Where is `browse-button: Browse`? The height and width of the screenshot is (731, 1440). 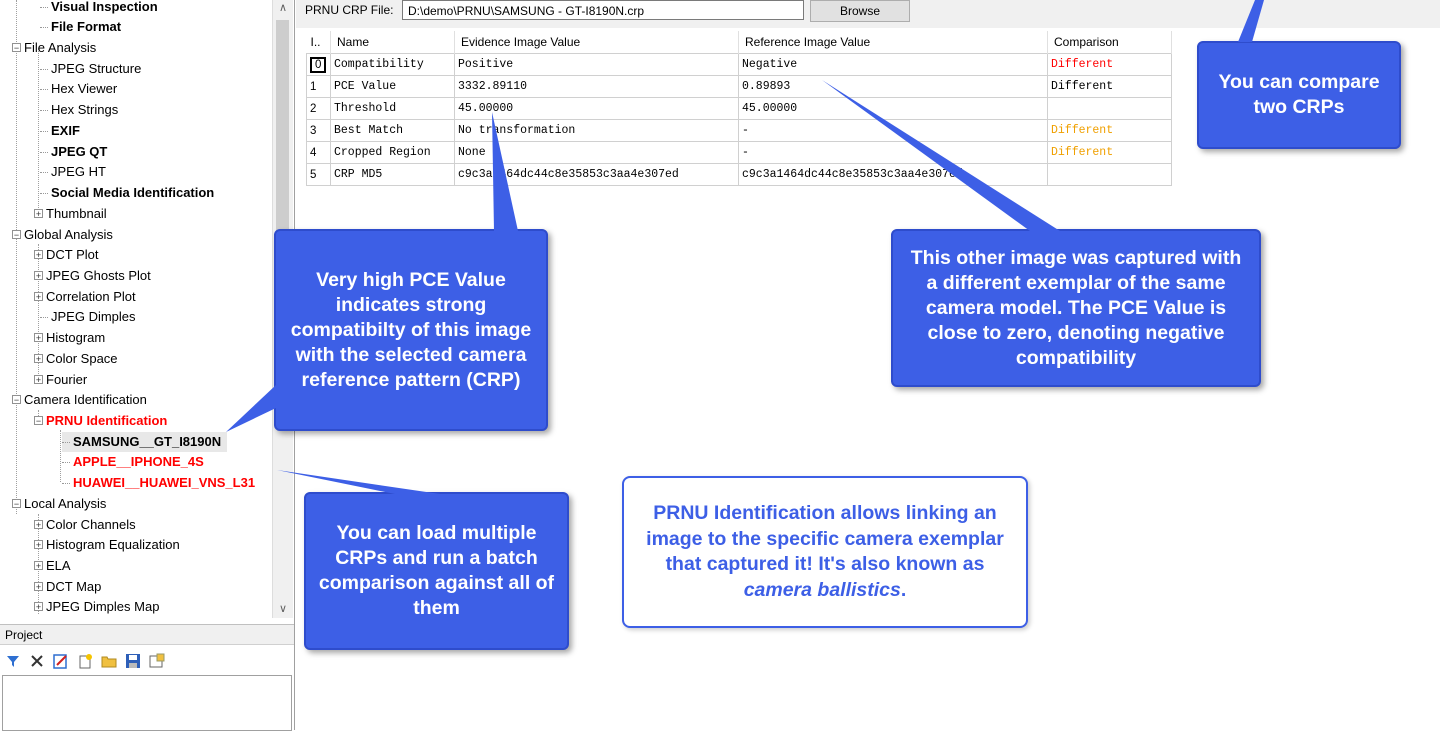 browse-button: Browse is located at coordinates (860, 11).